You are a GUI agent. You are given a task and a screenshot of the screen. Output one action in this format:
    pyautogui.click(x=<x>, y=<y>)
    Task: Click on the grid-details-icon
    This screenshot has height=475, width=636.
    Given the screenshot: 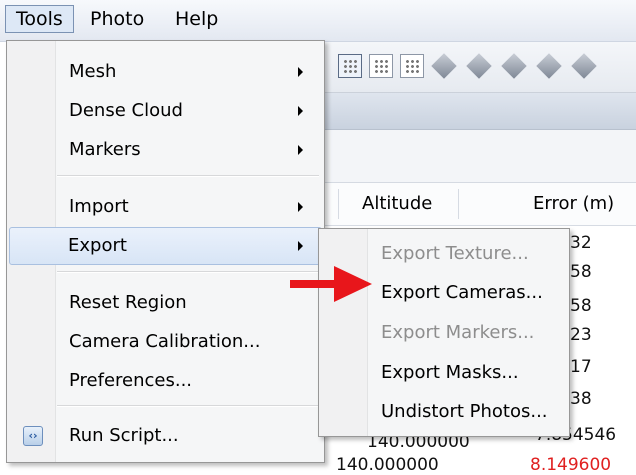 What is the action you would take?
    pyautogui.click(x=412, y=66)
    